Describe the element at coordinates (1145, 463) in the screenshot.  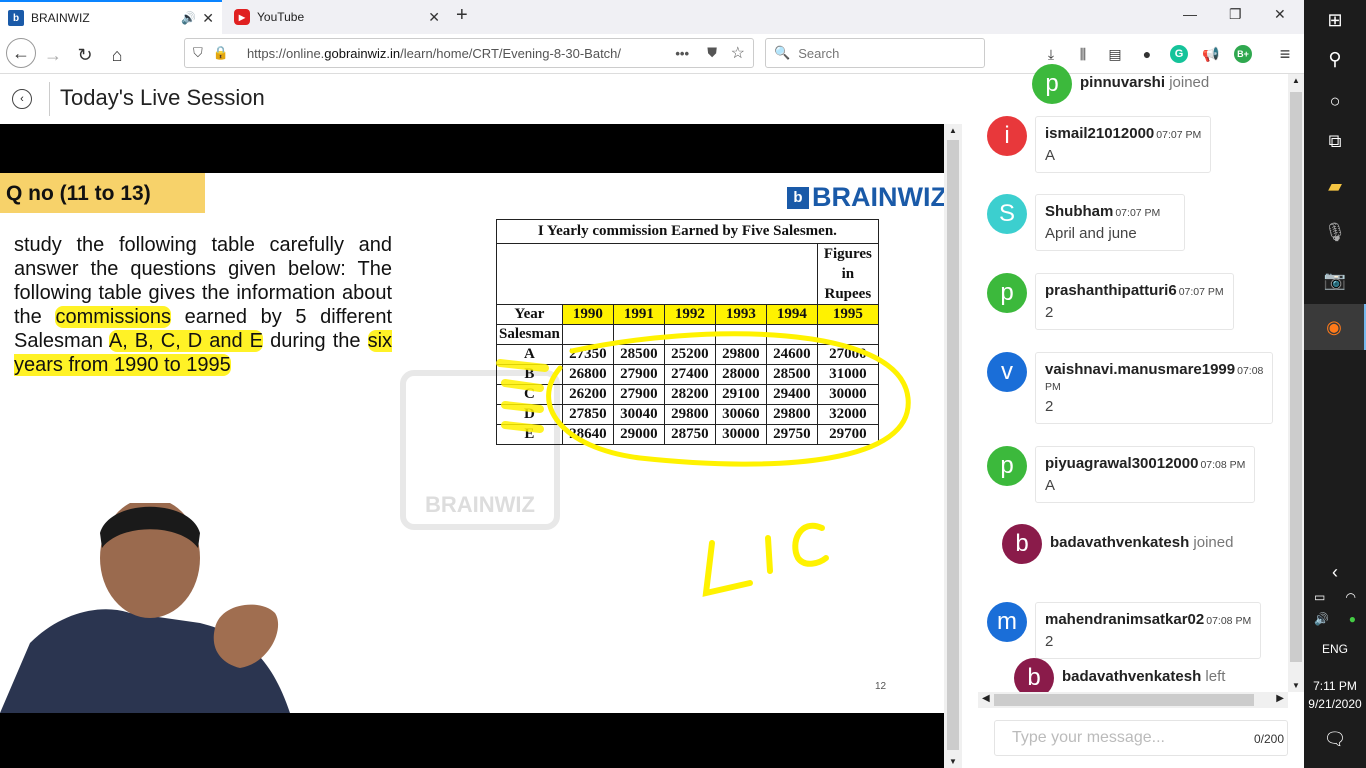
I see `message-header: piyuagrawal30012000 07:08 PM` at that location.